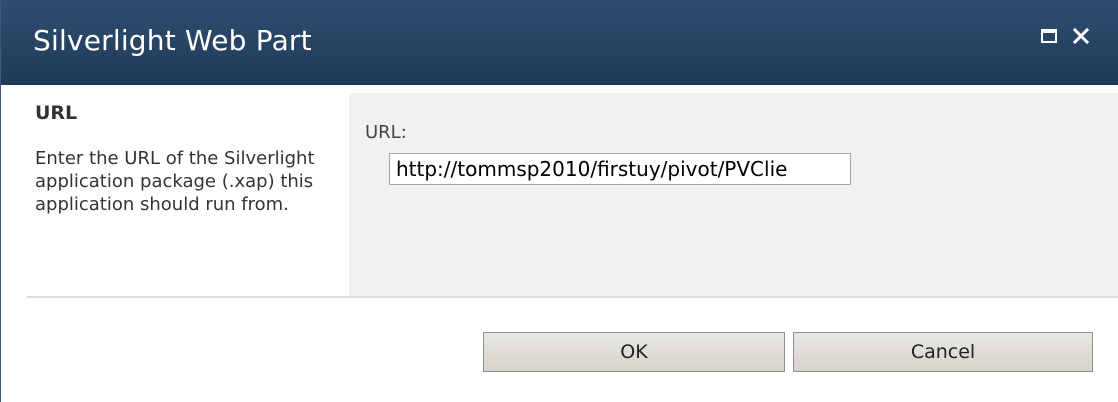 Image resolution: width=1118 pixels, height=402 pixels. What do you see at coordinates (56, 113) in the screenshot?
I see `section-heading: URL` at bounding box center [56, 113].